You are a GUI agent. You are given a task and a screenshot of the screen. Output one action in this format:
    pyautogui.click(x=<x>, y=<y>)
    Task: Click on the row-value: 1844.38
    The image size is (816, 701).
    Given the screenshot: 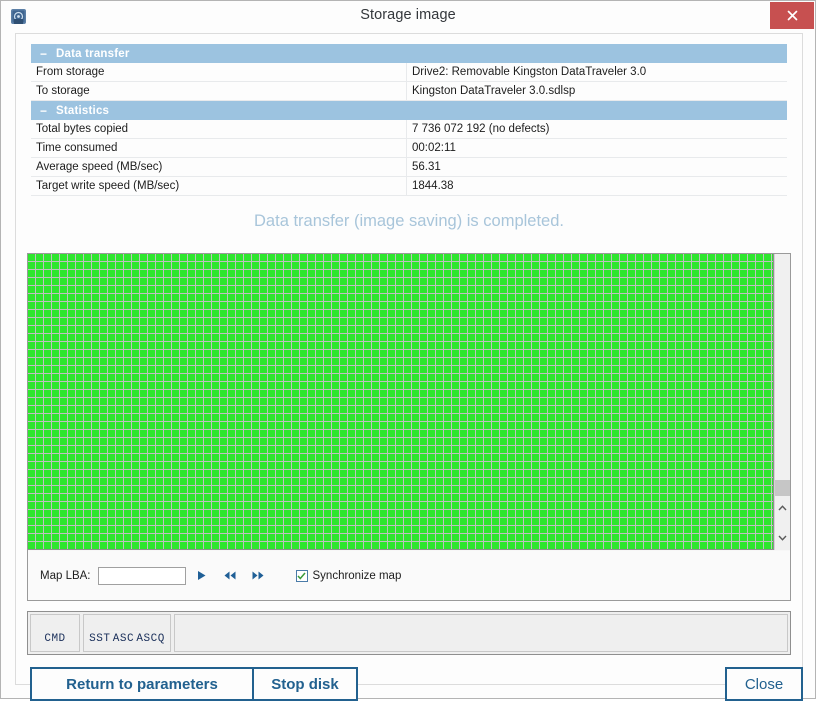 What is the action you would take?
    pyautogui.click(x=596, y=186)
    